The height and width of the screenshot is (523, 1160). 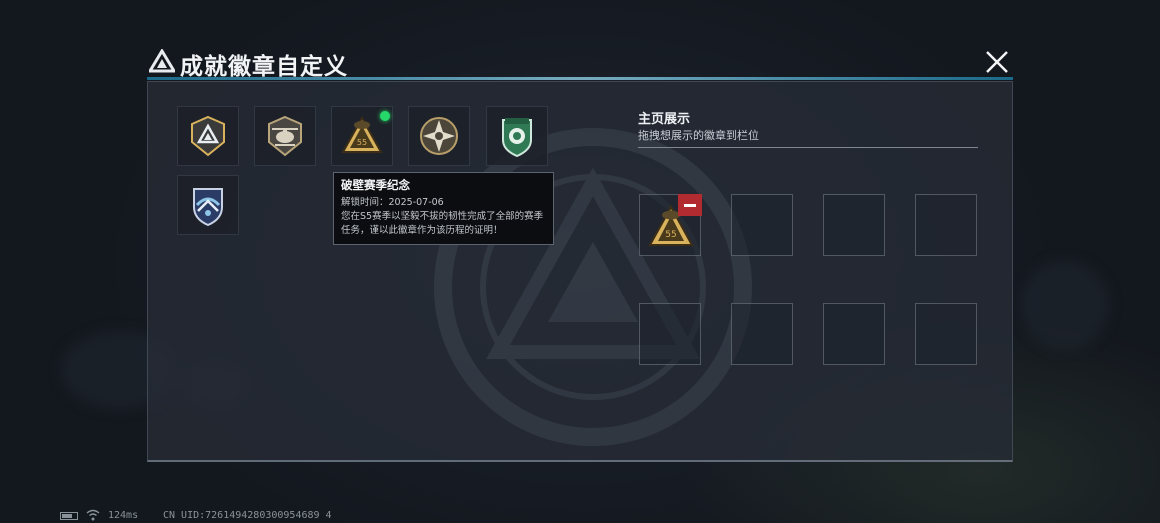 I want to click on helicopter-badge-icon, so click(x=285, y=136).